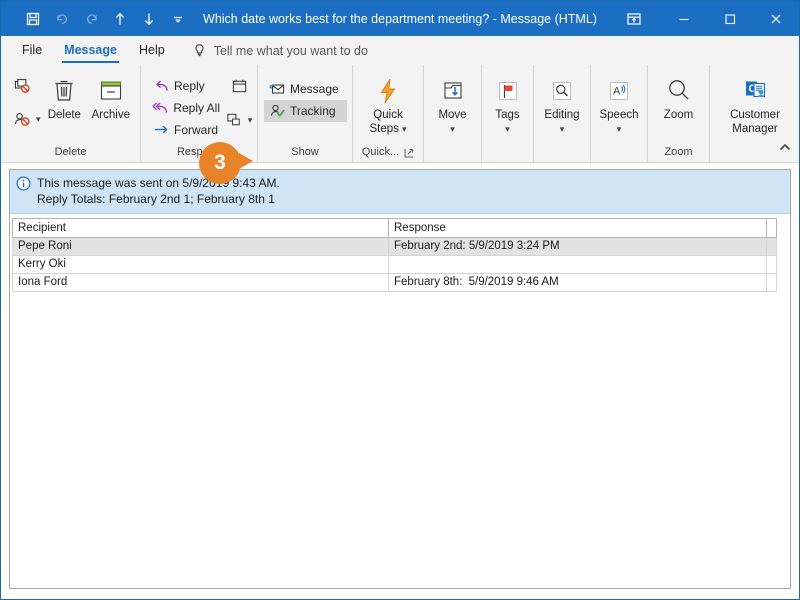 This screenshot has height=600, width=800. What do you see at coordinates (189, 86) in the screenshot?
I see `reply-button-label: Reply` at bounding box center [189, 86].